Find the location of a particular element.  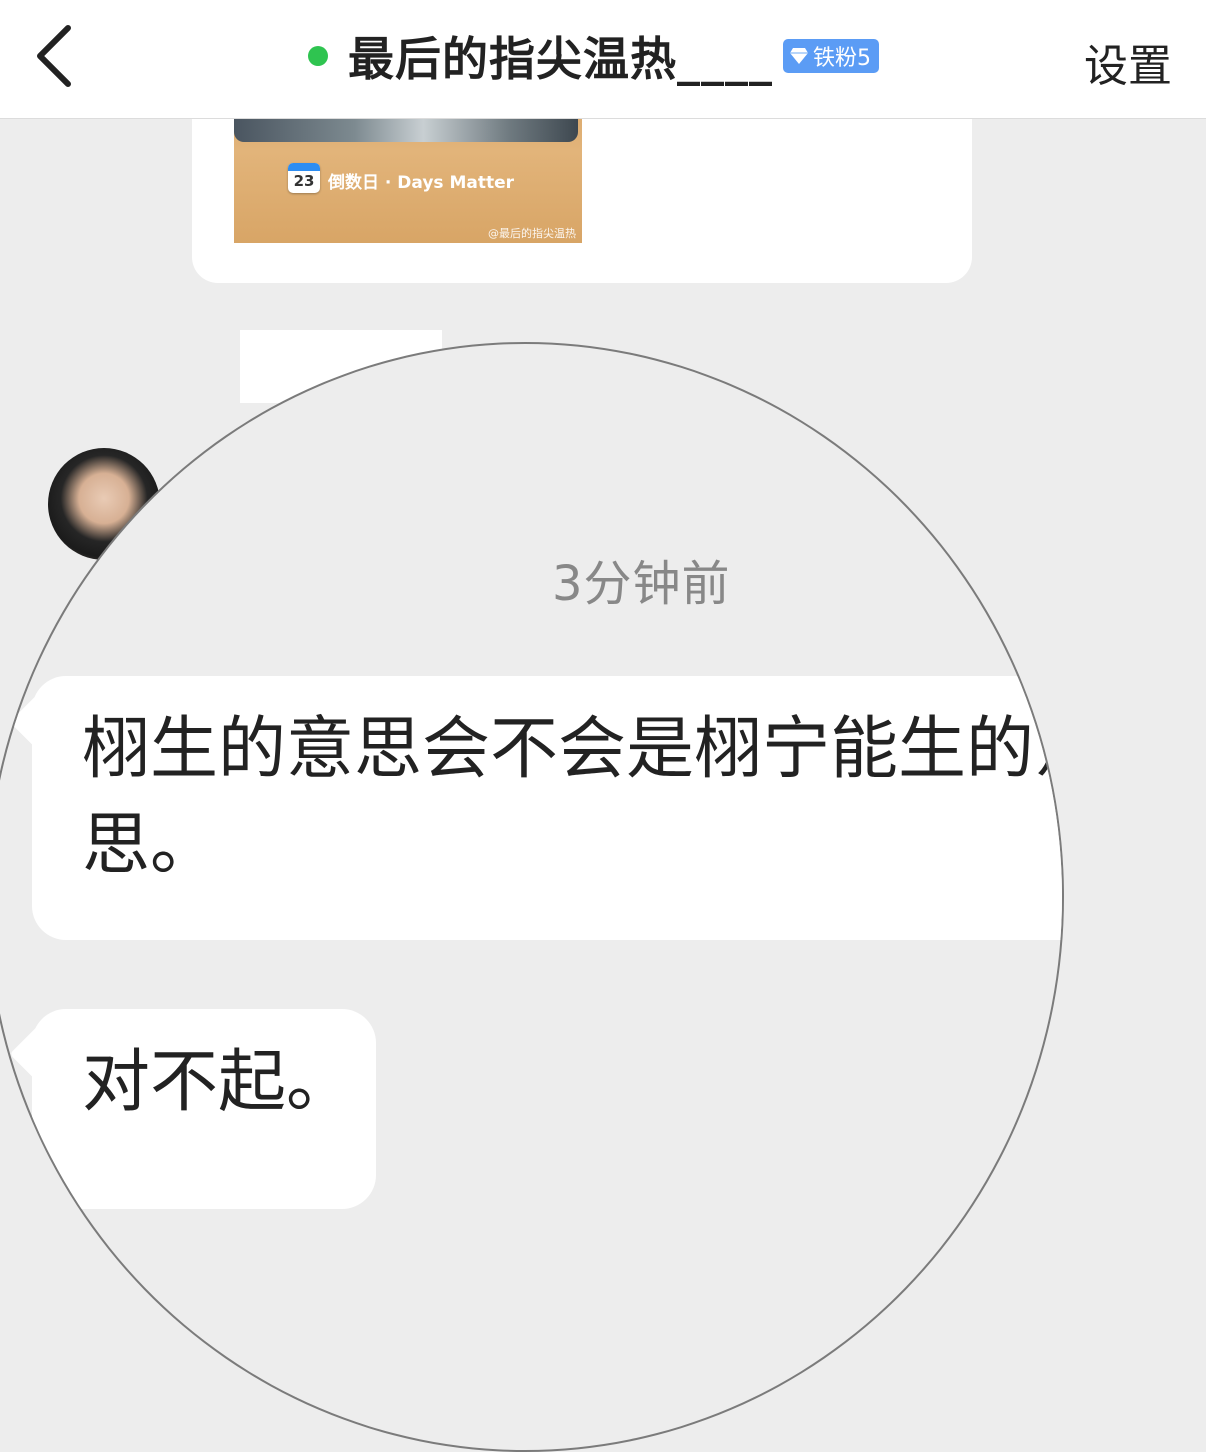

chat-title-group: 最后的指尖温热____ 铁粉5 is located at coordinates (593, 56).